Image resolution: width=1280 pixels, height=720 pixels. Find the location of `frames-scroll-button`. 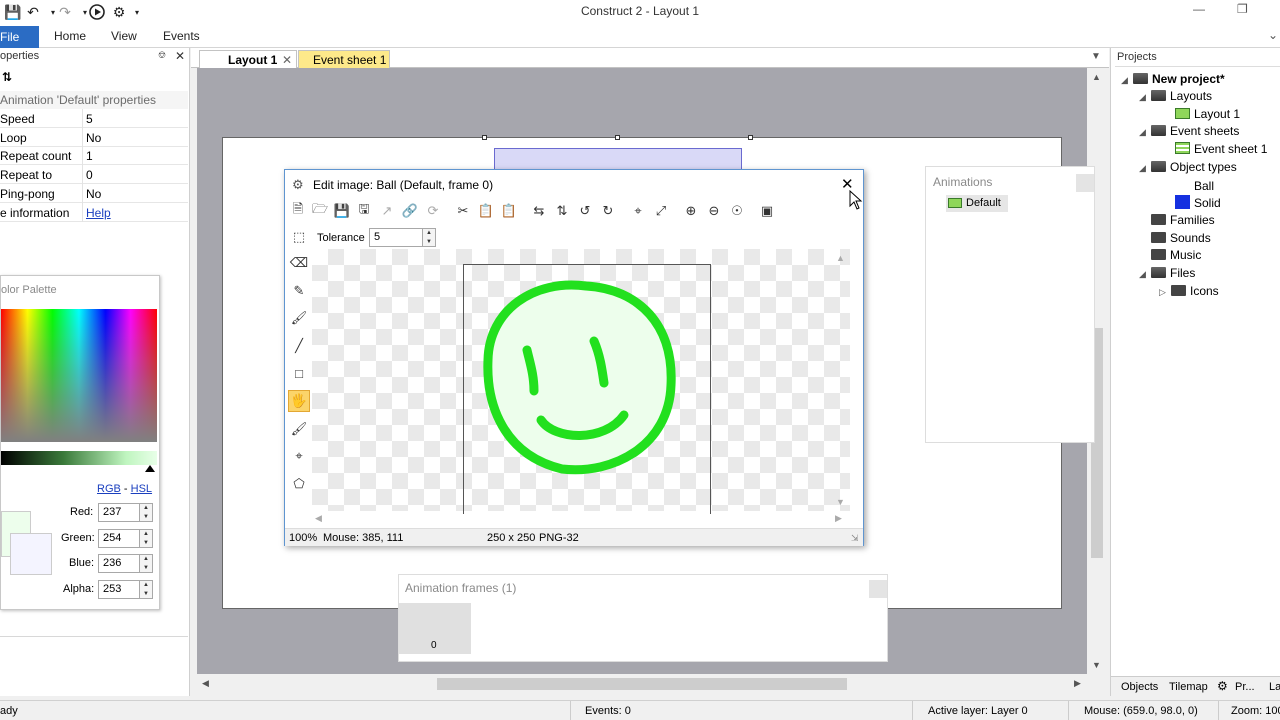

frames-scroll-button is located at coordinates (878, 589).